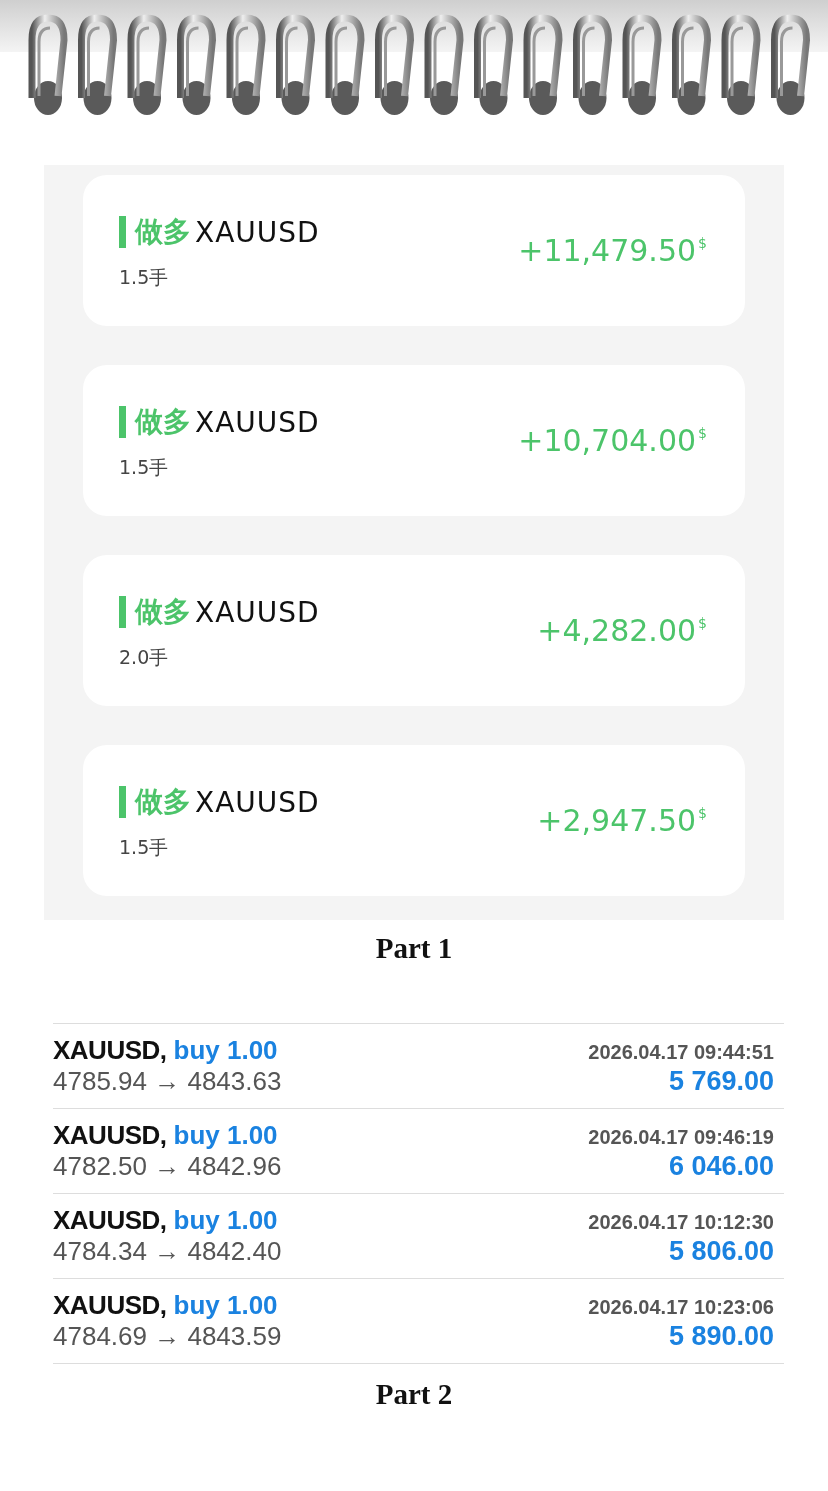 The image size is (828, 1491). I want to click on profit-amount: 5 769.00, so click(721, 1081).